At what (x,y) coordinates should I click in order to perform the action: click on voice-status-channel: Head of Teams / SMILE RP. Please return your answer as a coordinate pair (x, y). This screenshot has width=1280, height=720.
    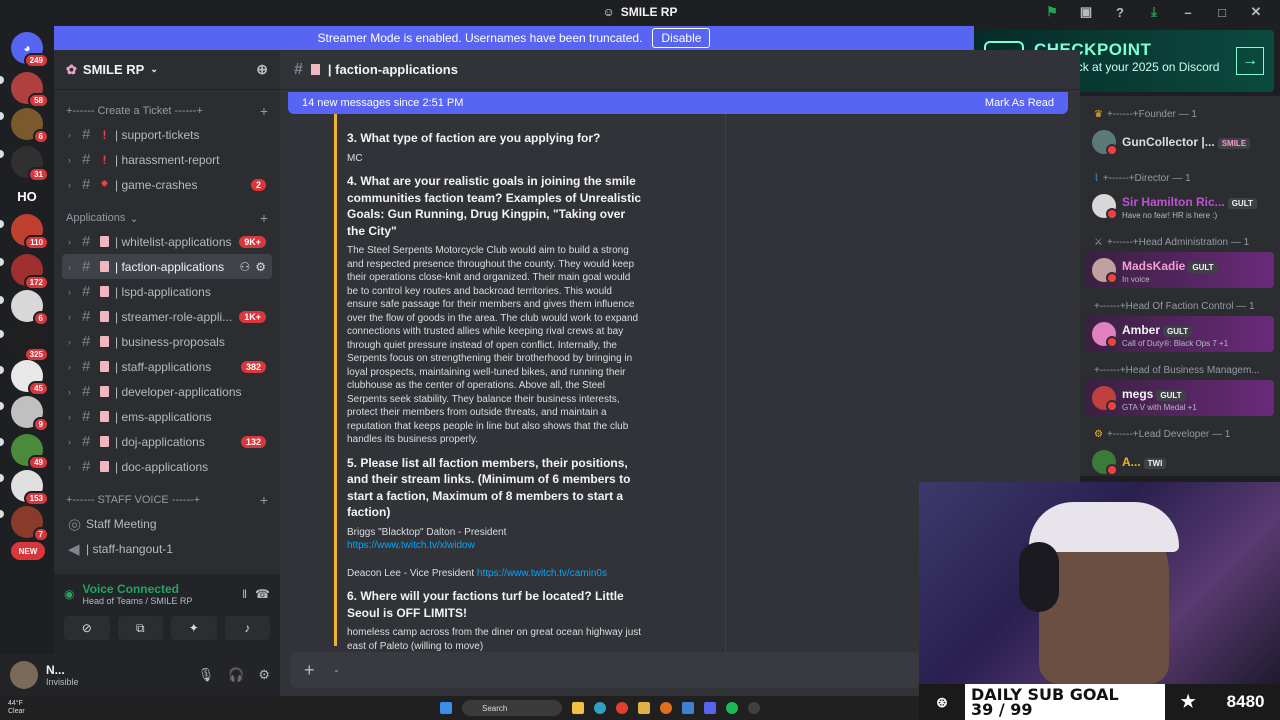
    Looking at the image, I should click on (137, 601).